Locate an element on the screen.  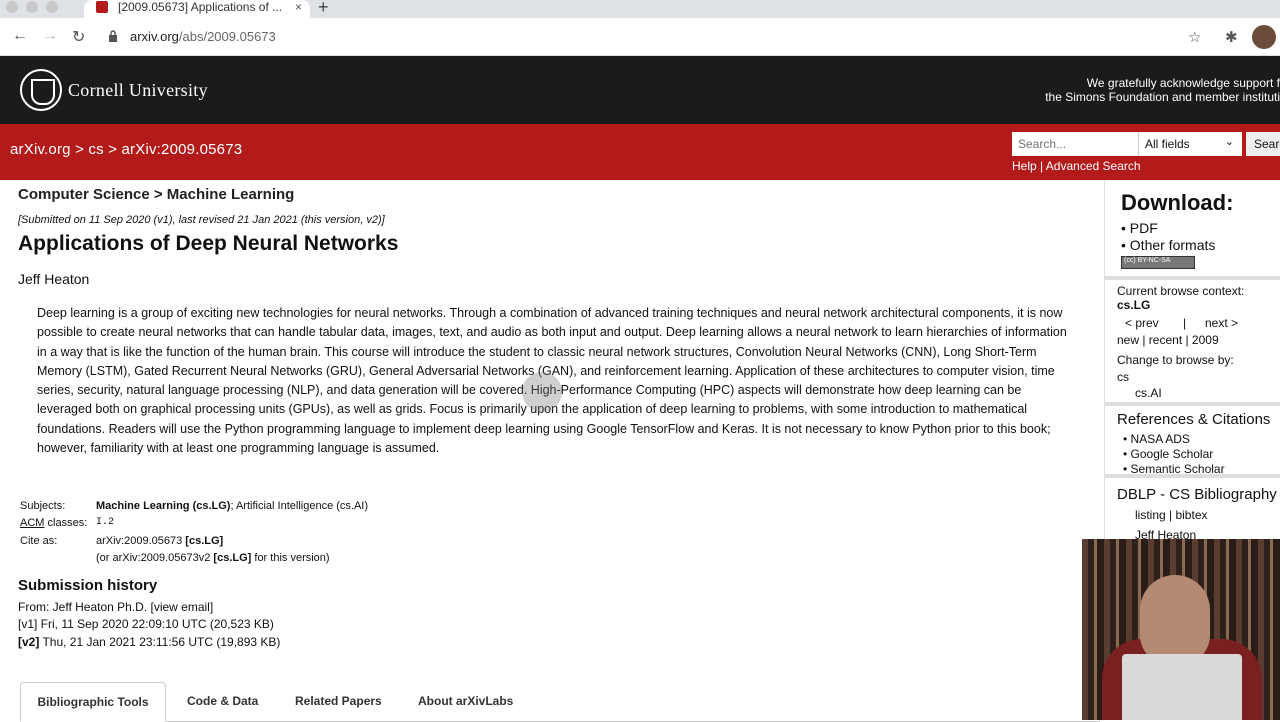
cite-as-value: arXiv:2009.05673 [cs.LG] is located at coordinates (159, 541).